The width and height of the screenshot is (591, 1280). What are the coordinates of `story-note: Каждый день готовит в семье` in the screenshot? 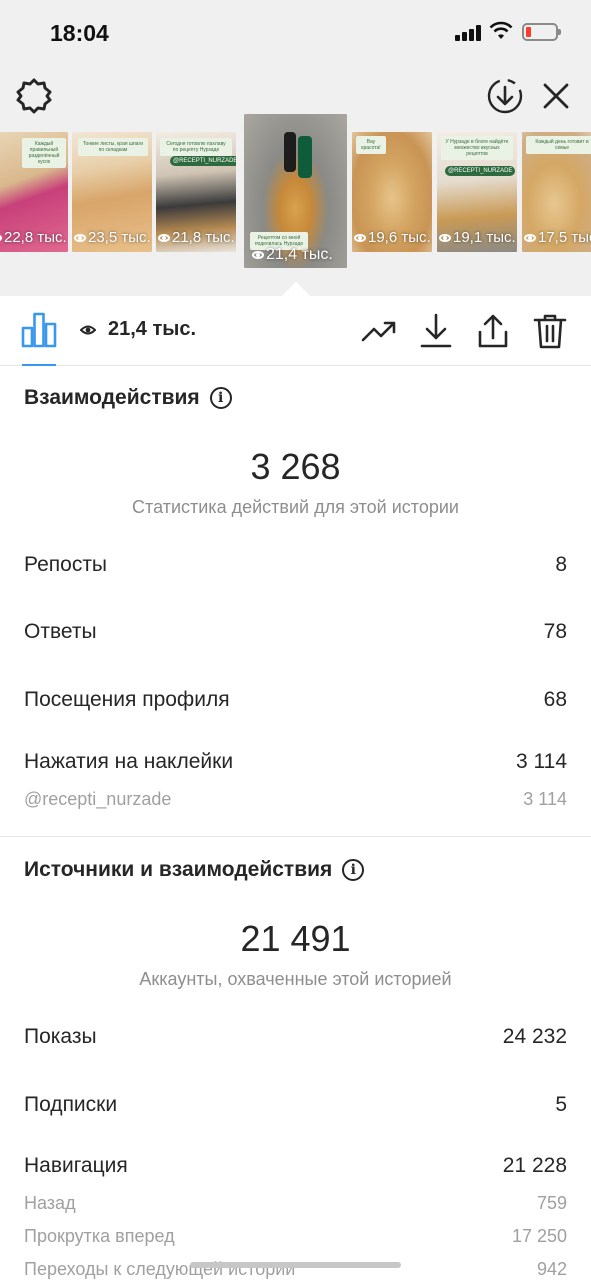 It's located at (558, 145).